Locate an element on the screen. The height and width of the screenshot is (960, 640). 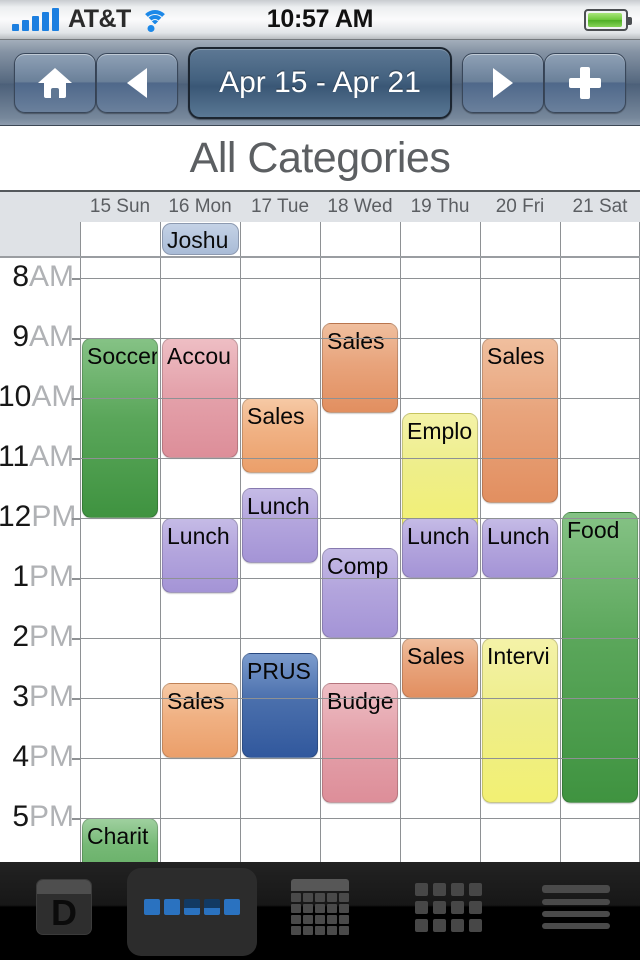
hour-label-1PM: 1PM is located at coordinates (37, 577).